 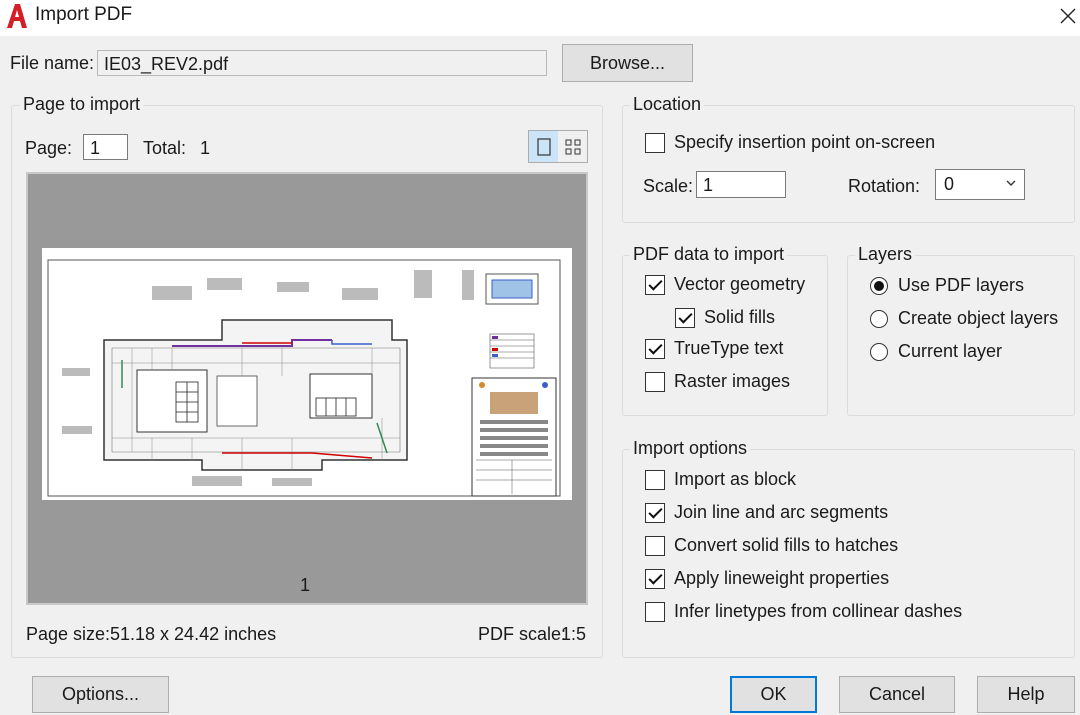 I want to click on current-layer-radio, so click(x=879, y=351).